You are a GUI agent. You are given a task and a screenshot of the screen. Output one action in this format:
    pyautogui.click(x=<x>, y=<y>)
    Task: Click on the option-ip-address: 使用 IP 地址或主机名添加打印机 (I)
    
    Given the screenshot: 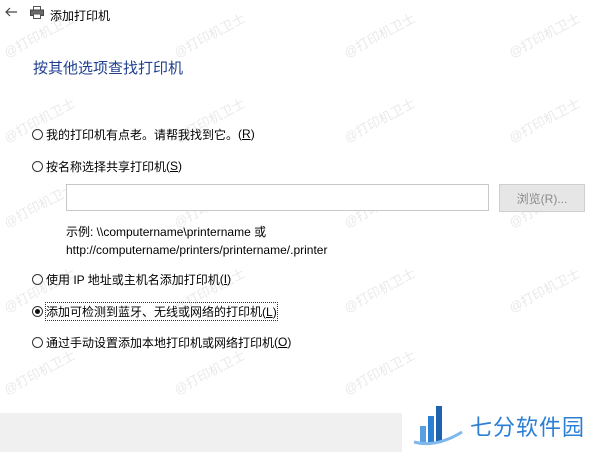 What is the action you would take?
    pyautogui.click(x=131, y=279)
    